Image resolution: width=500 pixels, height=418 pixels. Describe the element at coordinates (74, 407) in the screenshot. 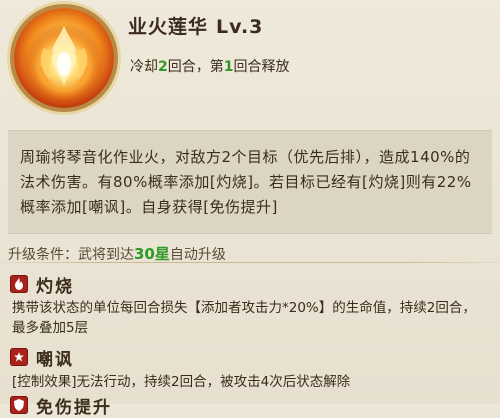

I see `effect-name-damage-reduction: 免伤提升` at that location.